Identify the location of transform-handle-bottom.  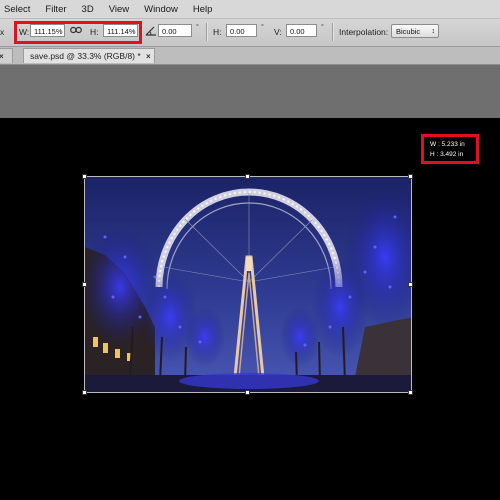
(247, 392).